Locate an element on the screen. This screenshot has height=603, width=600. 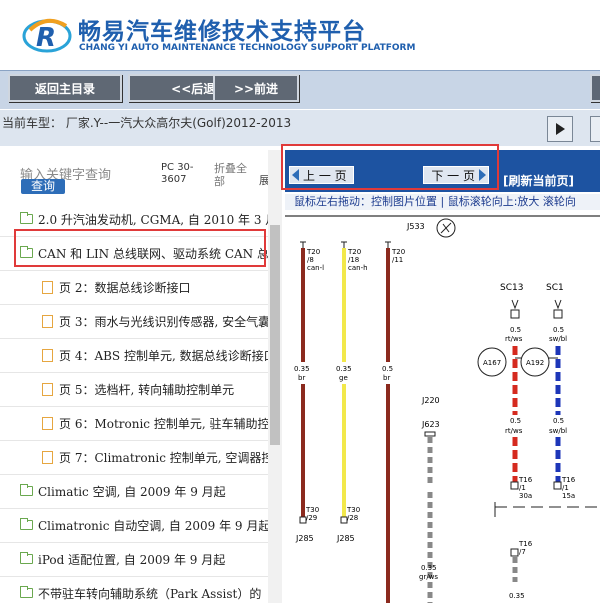
tree-item-label: 不带驻车转向辅助系统（Park Assist）的 is located at coordinates (150, 593).